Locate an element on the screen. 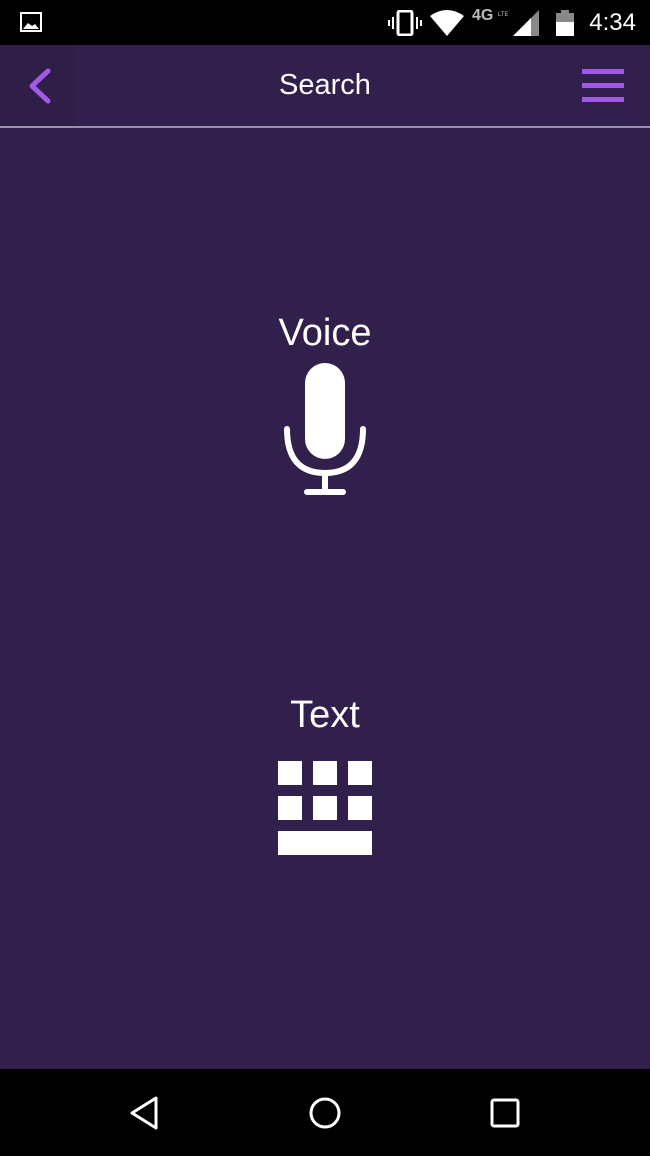 This screenshot has height=1156, width=650. hamburger-menu-icon is located at coordinates (603, 85).